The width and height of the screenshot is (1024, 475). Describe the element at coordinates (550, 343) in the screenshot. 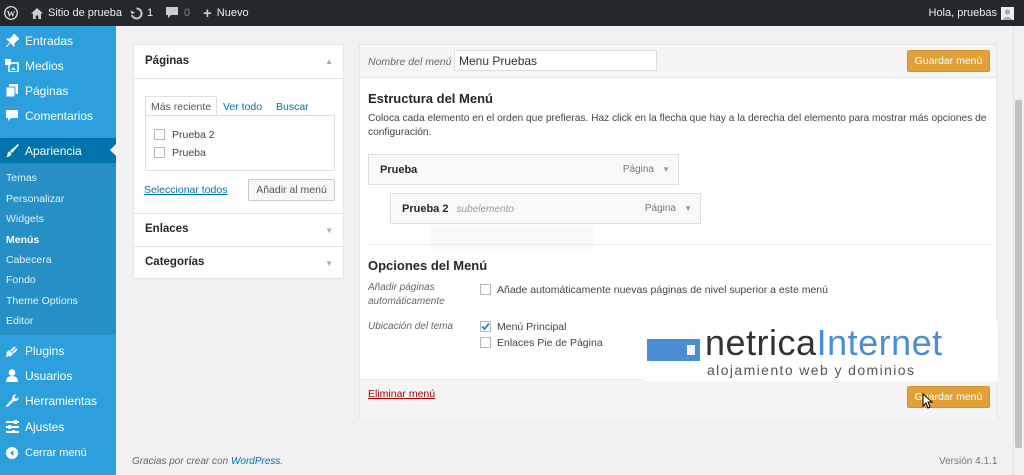

I see `location-label-footer: Enlaces Pie de Página` at that location.